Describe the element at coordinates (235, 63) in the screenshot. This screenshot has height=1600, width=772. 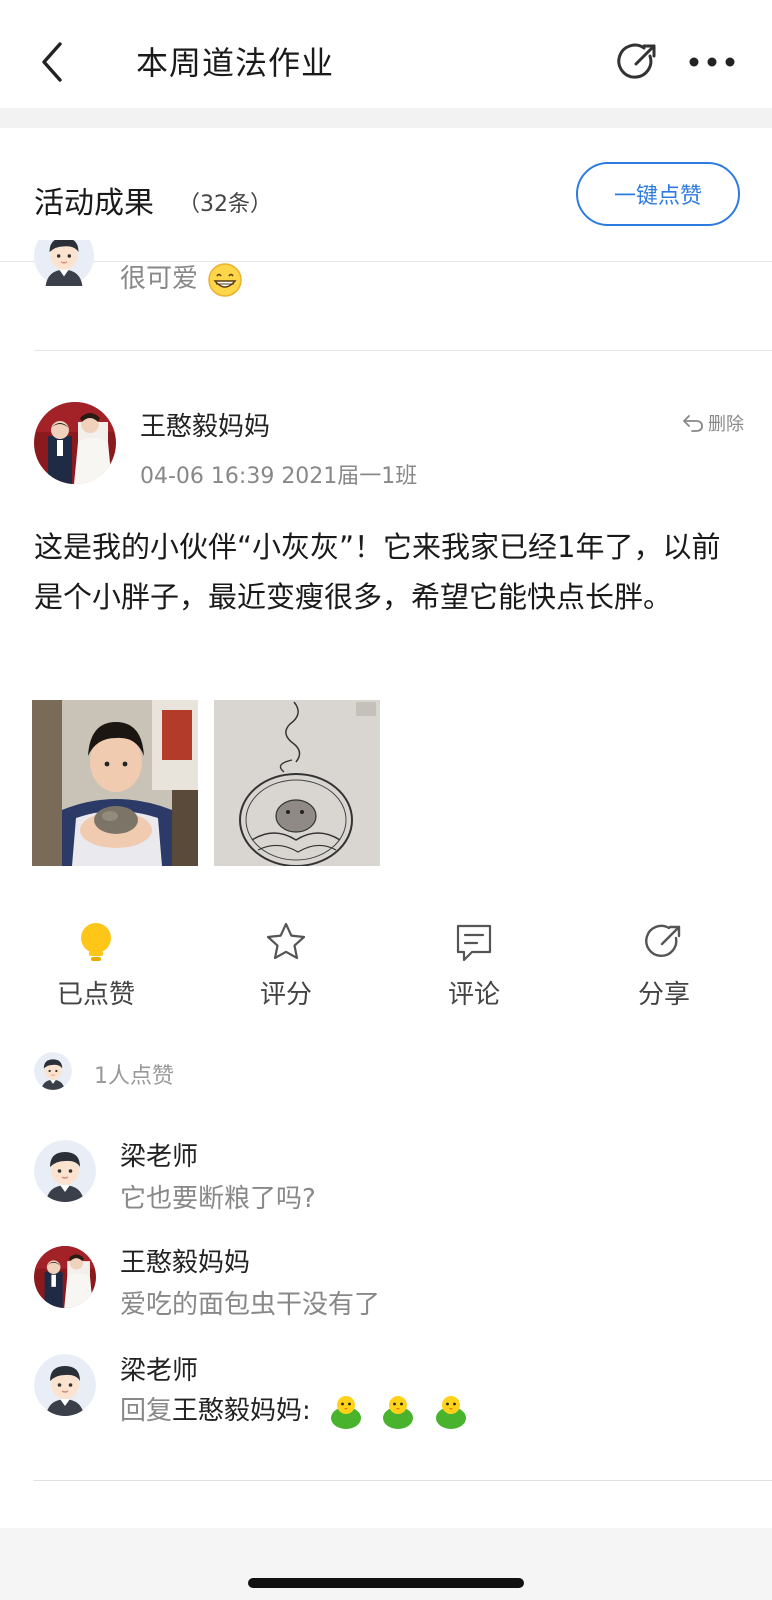
I see `page-title: 本周道法作业` at that location.